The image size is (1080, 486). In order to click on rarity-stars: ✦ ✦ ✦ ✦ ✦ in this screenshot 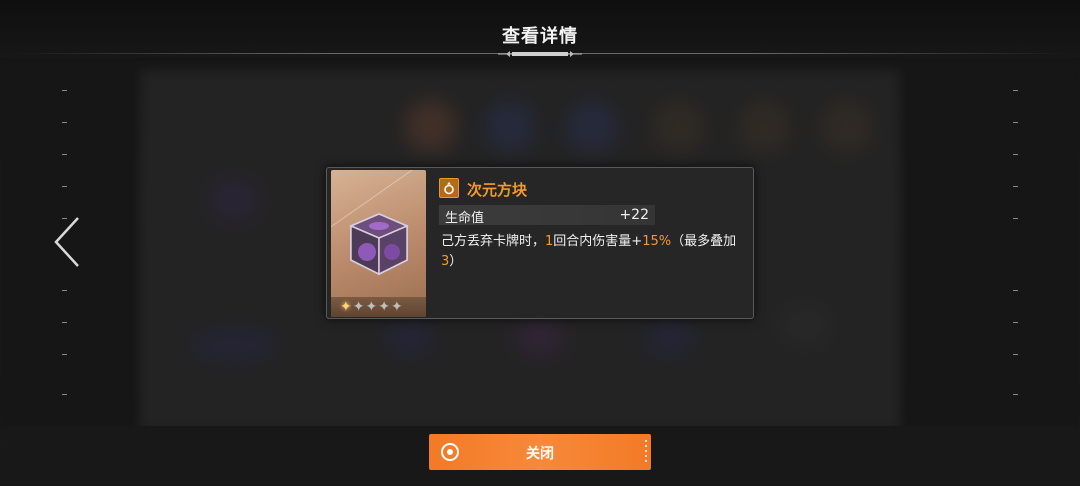, I will do `click(378, 307)`.